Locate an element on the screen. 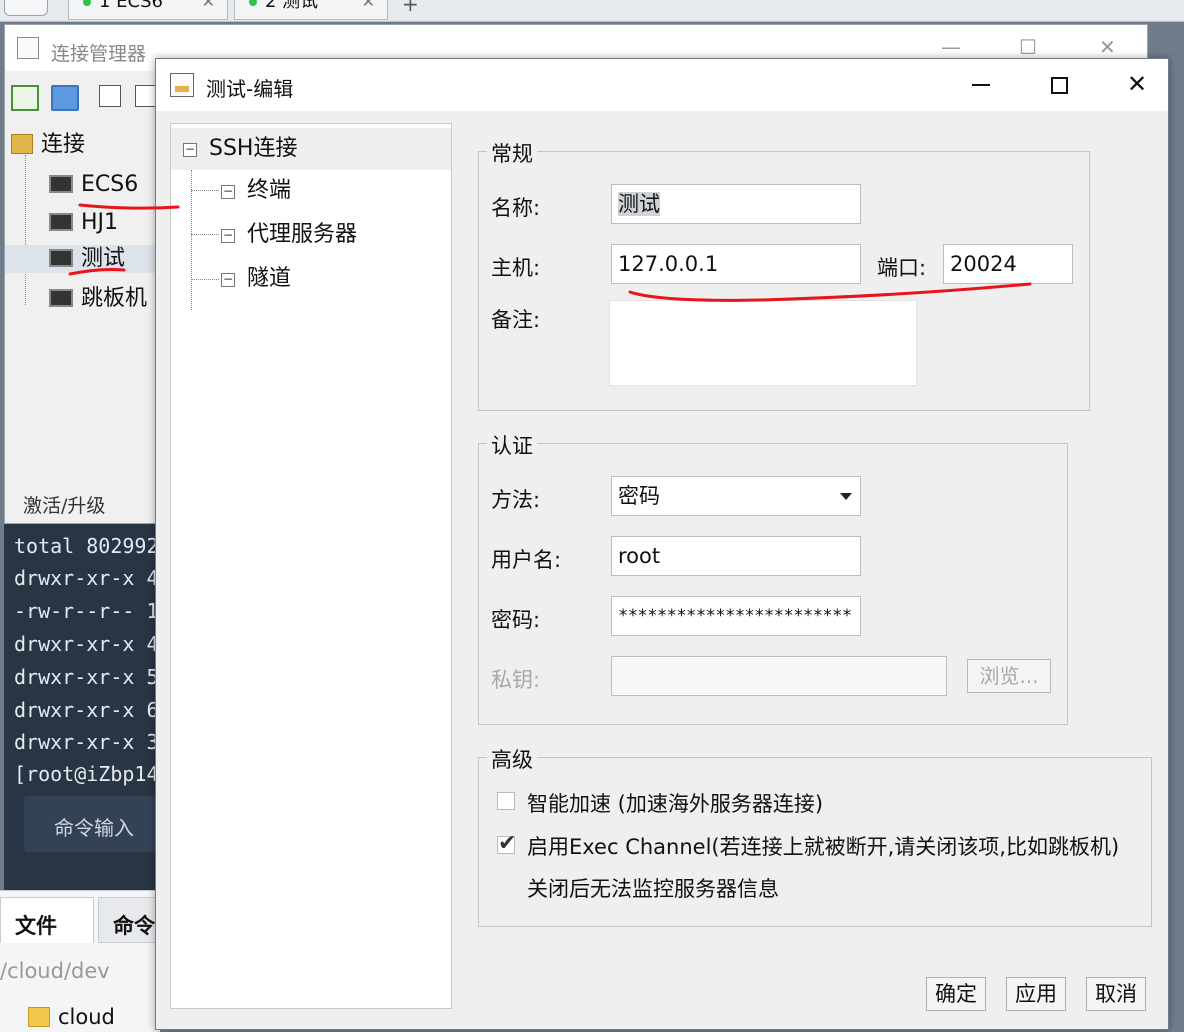  private-key-field is located at coordinates (779, 676).